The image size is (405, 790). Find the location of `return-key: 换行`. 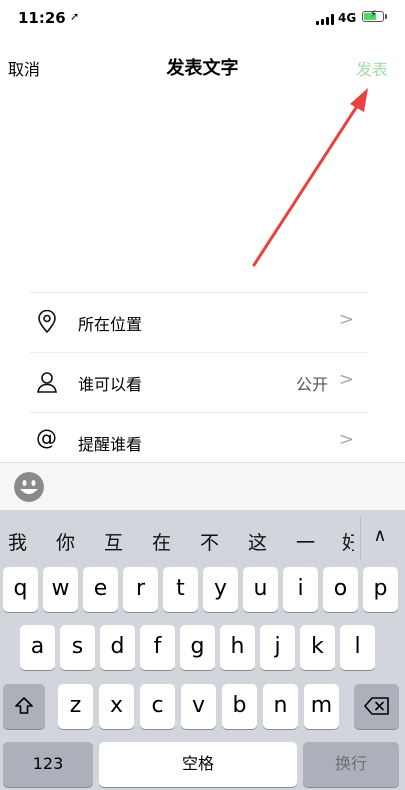

return-key: 换行 is located at coordinates (351, 764).